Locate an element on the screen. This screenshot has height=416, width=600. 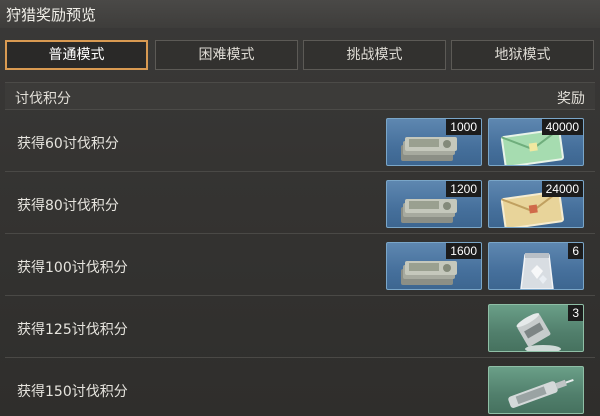
tab-normal-mode: 普通模式 is located at coordinates (76, 55).